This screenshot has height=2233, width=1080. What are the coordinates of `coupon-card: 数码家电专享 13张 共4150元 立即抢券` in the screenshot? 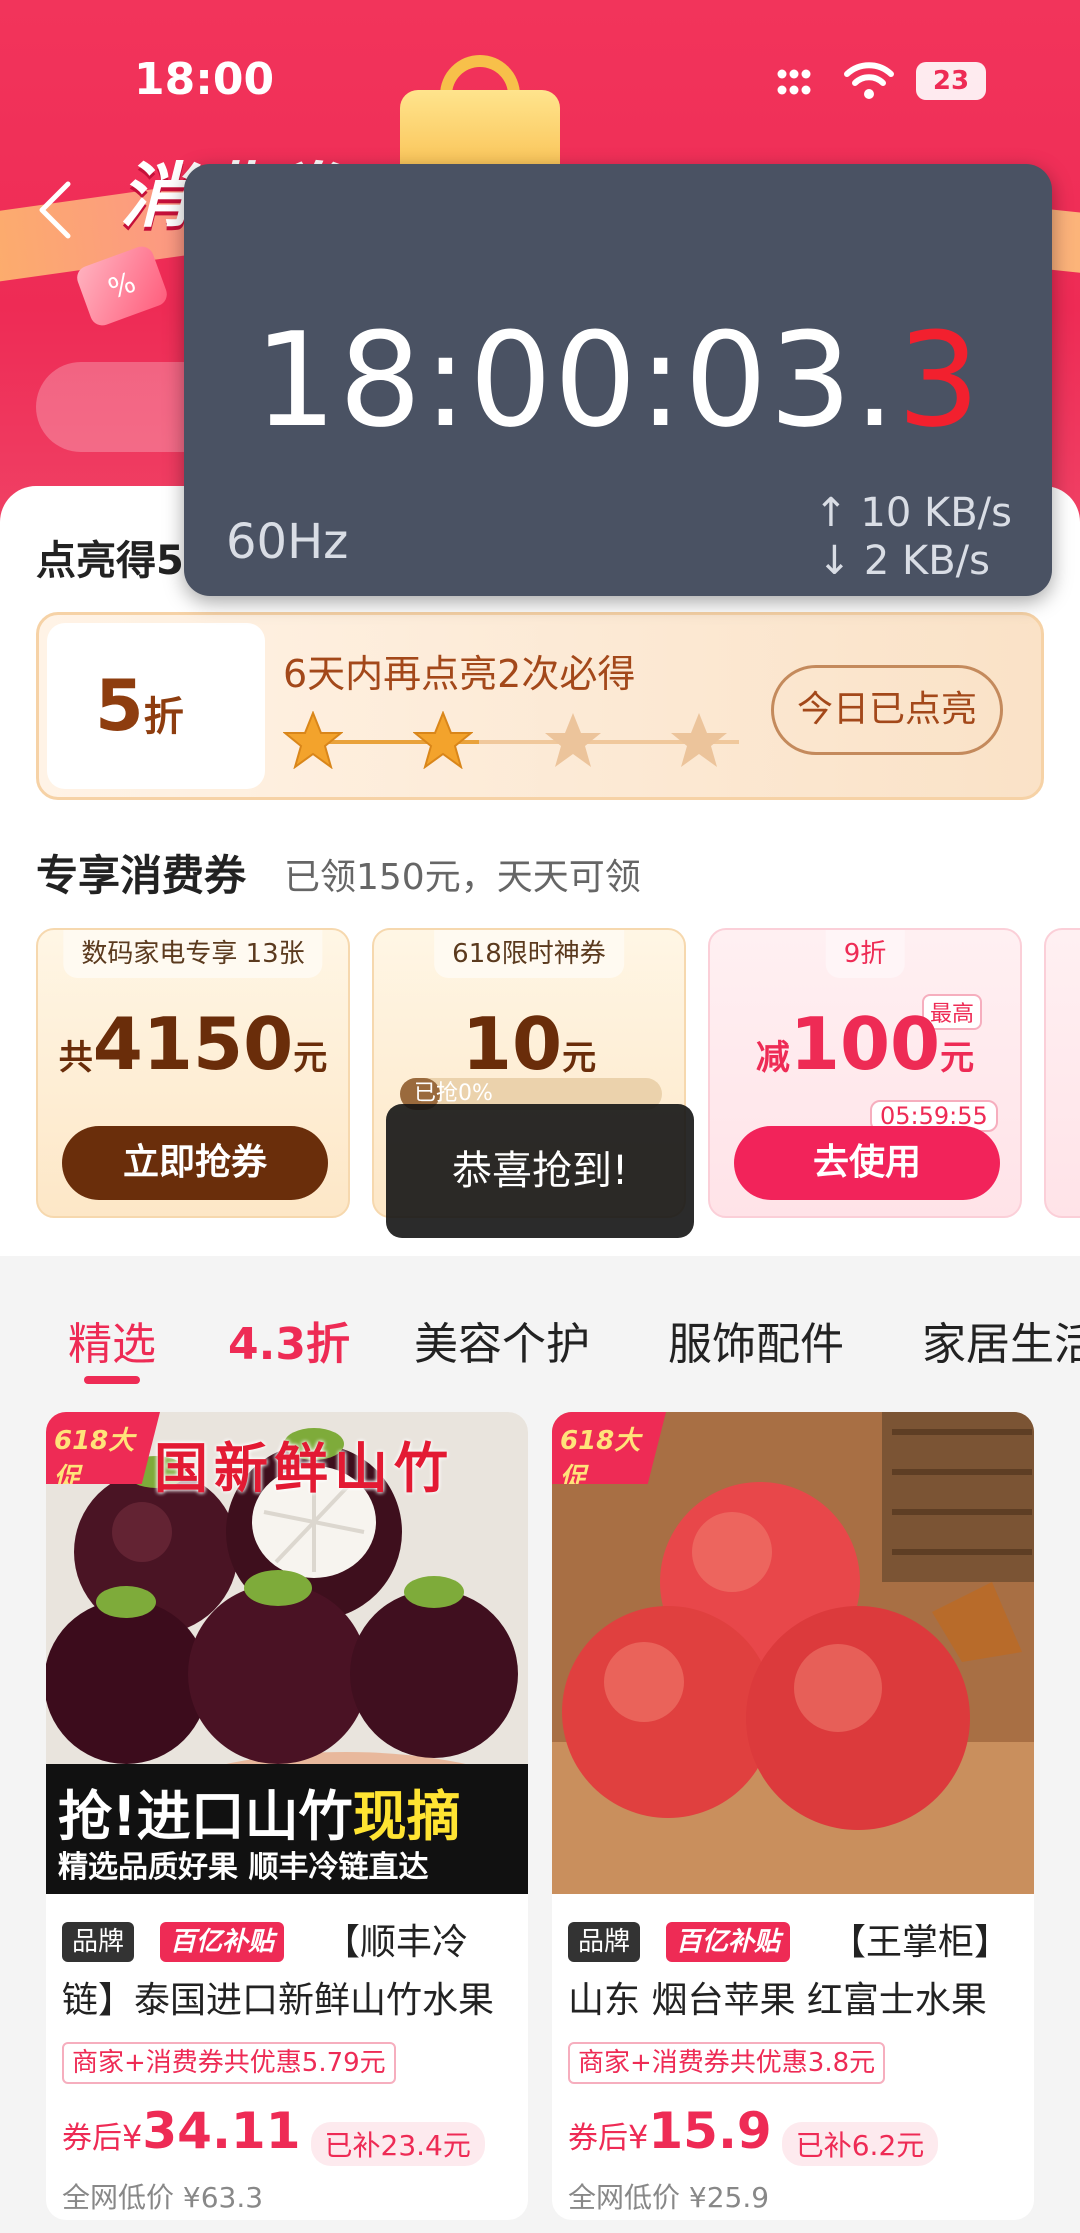 It's located at (193, 1073).